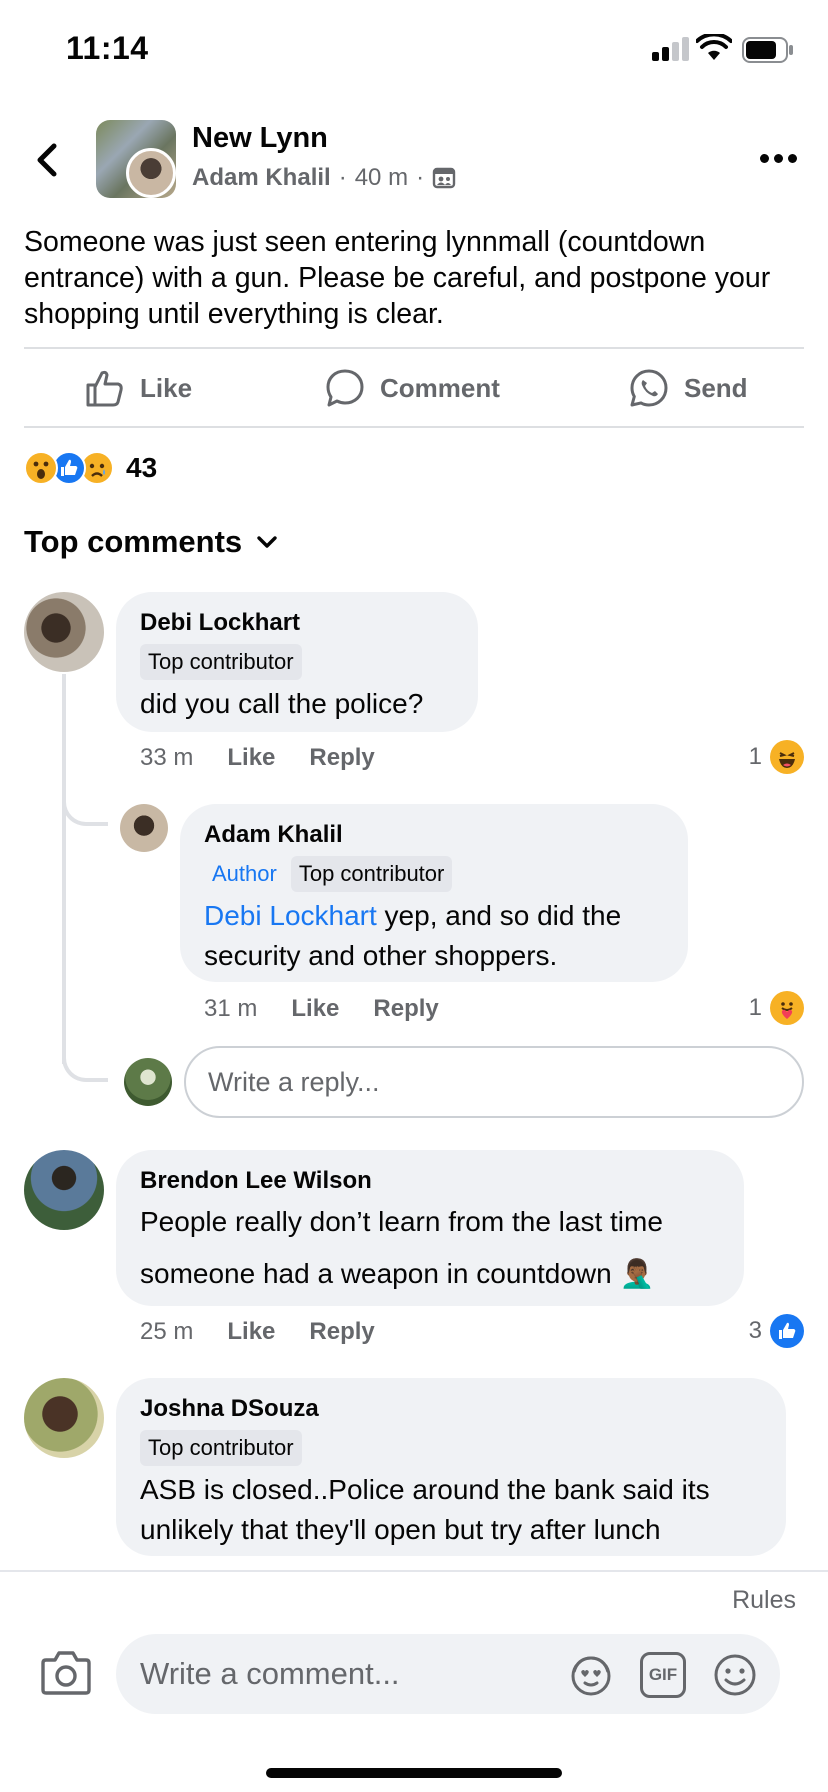 Image resolution: width=828 pixels, height=1792 pixels. I want to click on wifi-icon, so click(714, 47).